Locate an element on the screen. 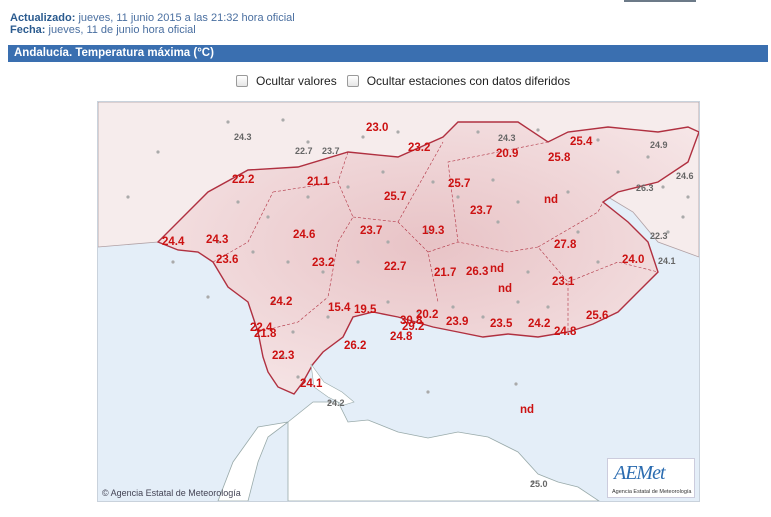  station-value-label: 24.1 is located at coordinates (311, 384).